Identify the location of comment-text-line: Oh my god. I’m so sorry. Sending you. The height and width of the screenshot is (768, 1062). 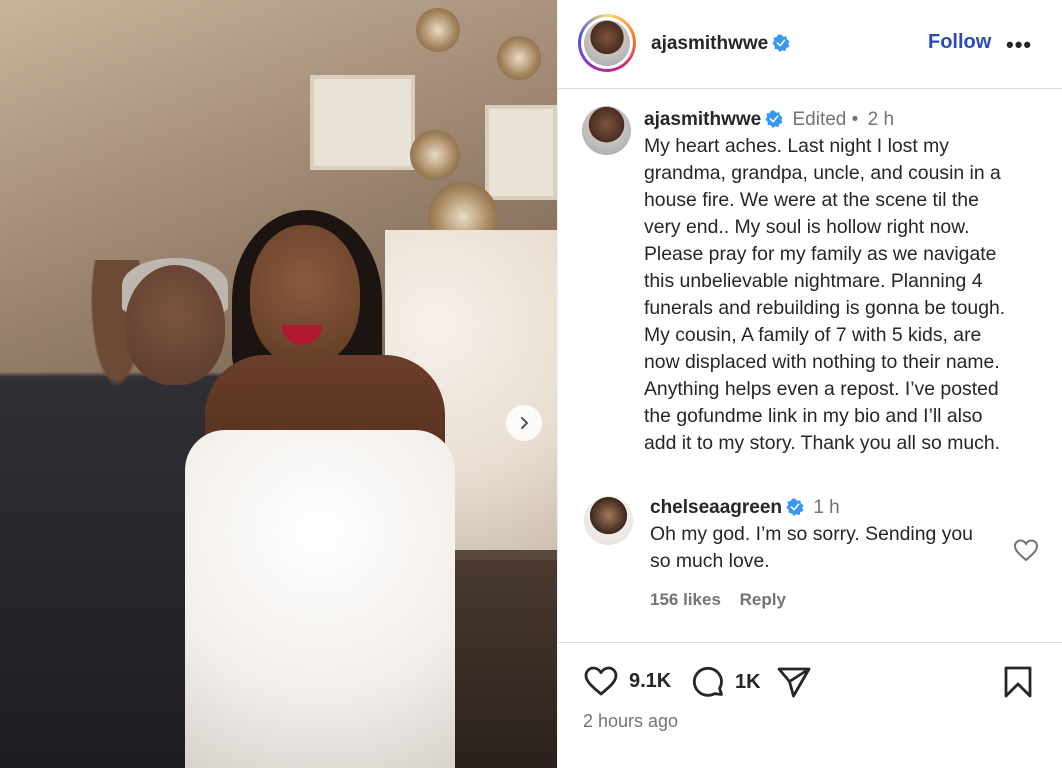
(811, 534).